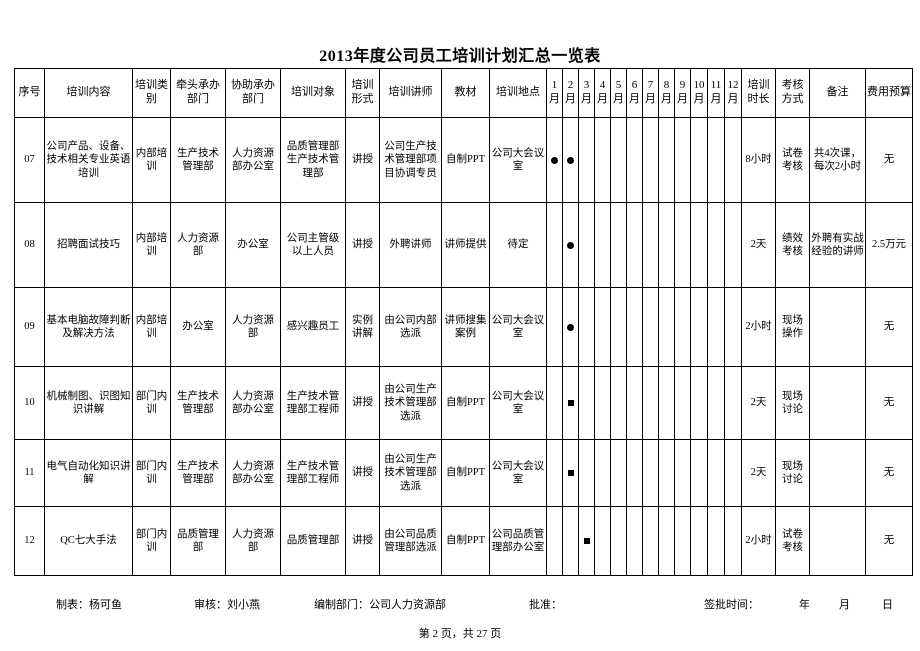 Image resolution: width=920 pixels, height=651 pixels. What do you see at coordinates (88, 93) in the screenshot?
I see `header-content: 培训内容` at bounding box center [88, 93].